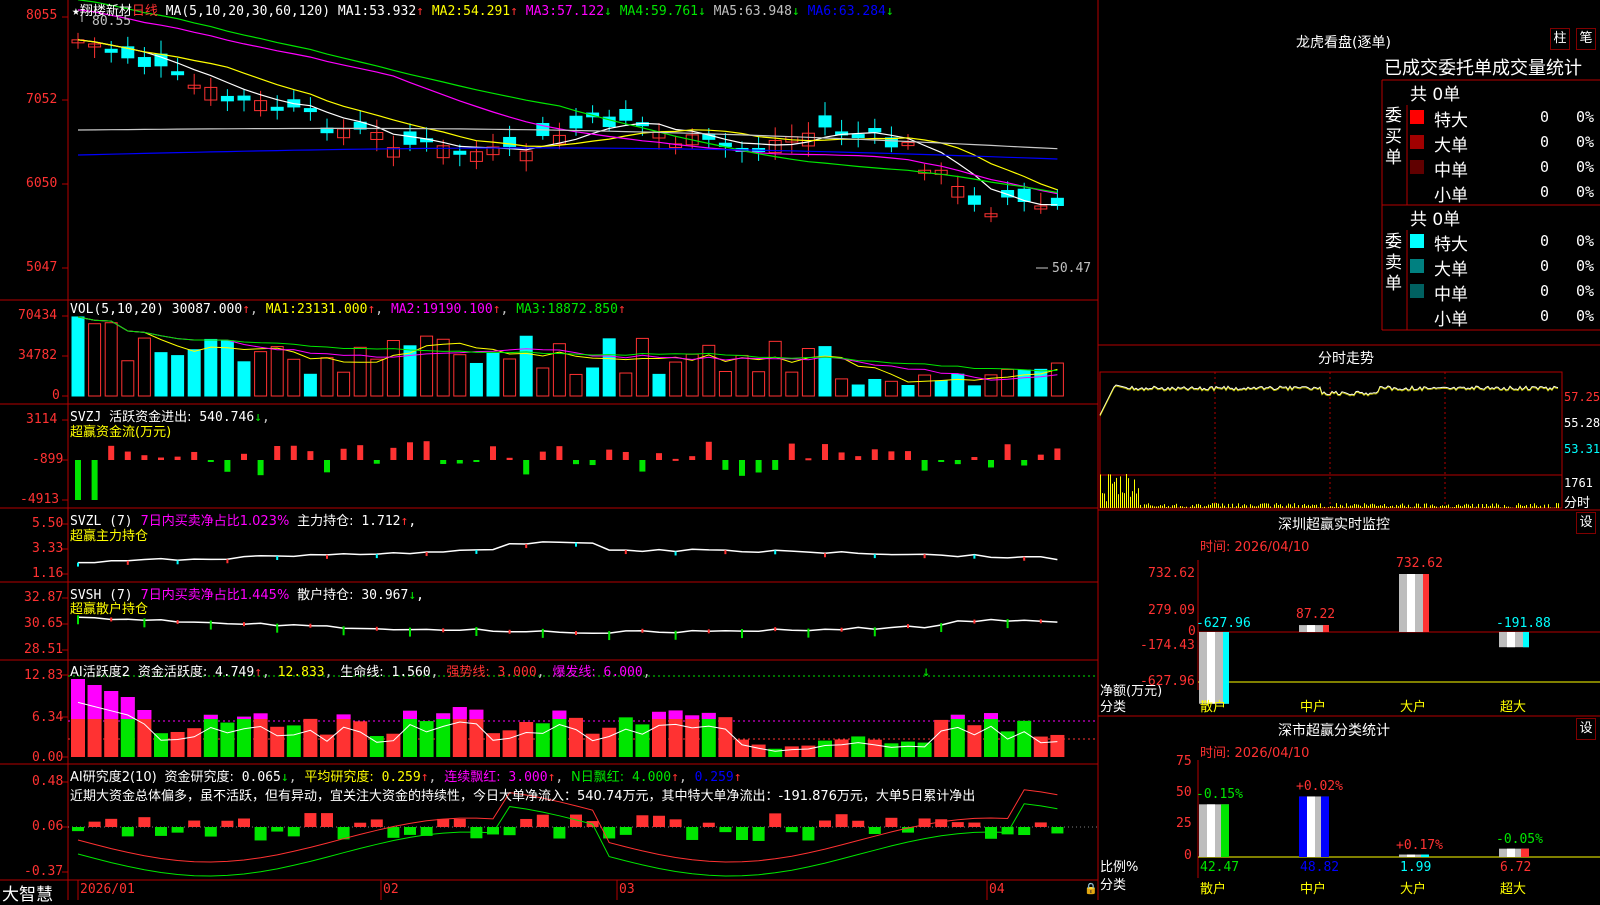 Image resolution: width=1600 pixels, height=905 pixels. I want to click on buy-row-pct: 0%, so click(1585, 142).